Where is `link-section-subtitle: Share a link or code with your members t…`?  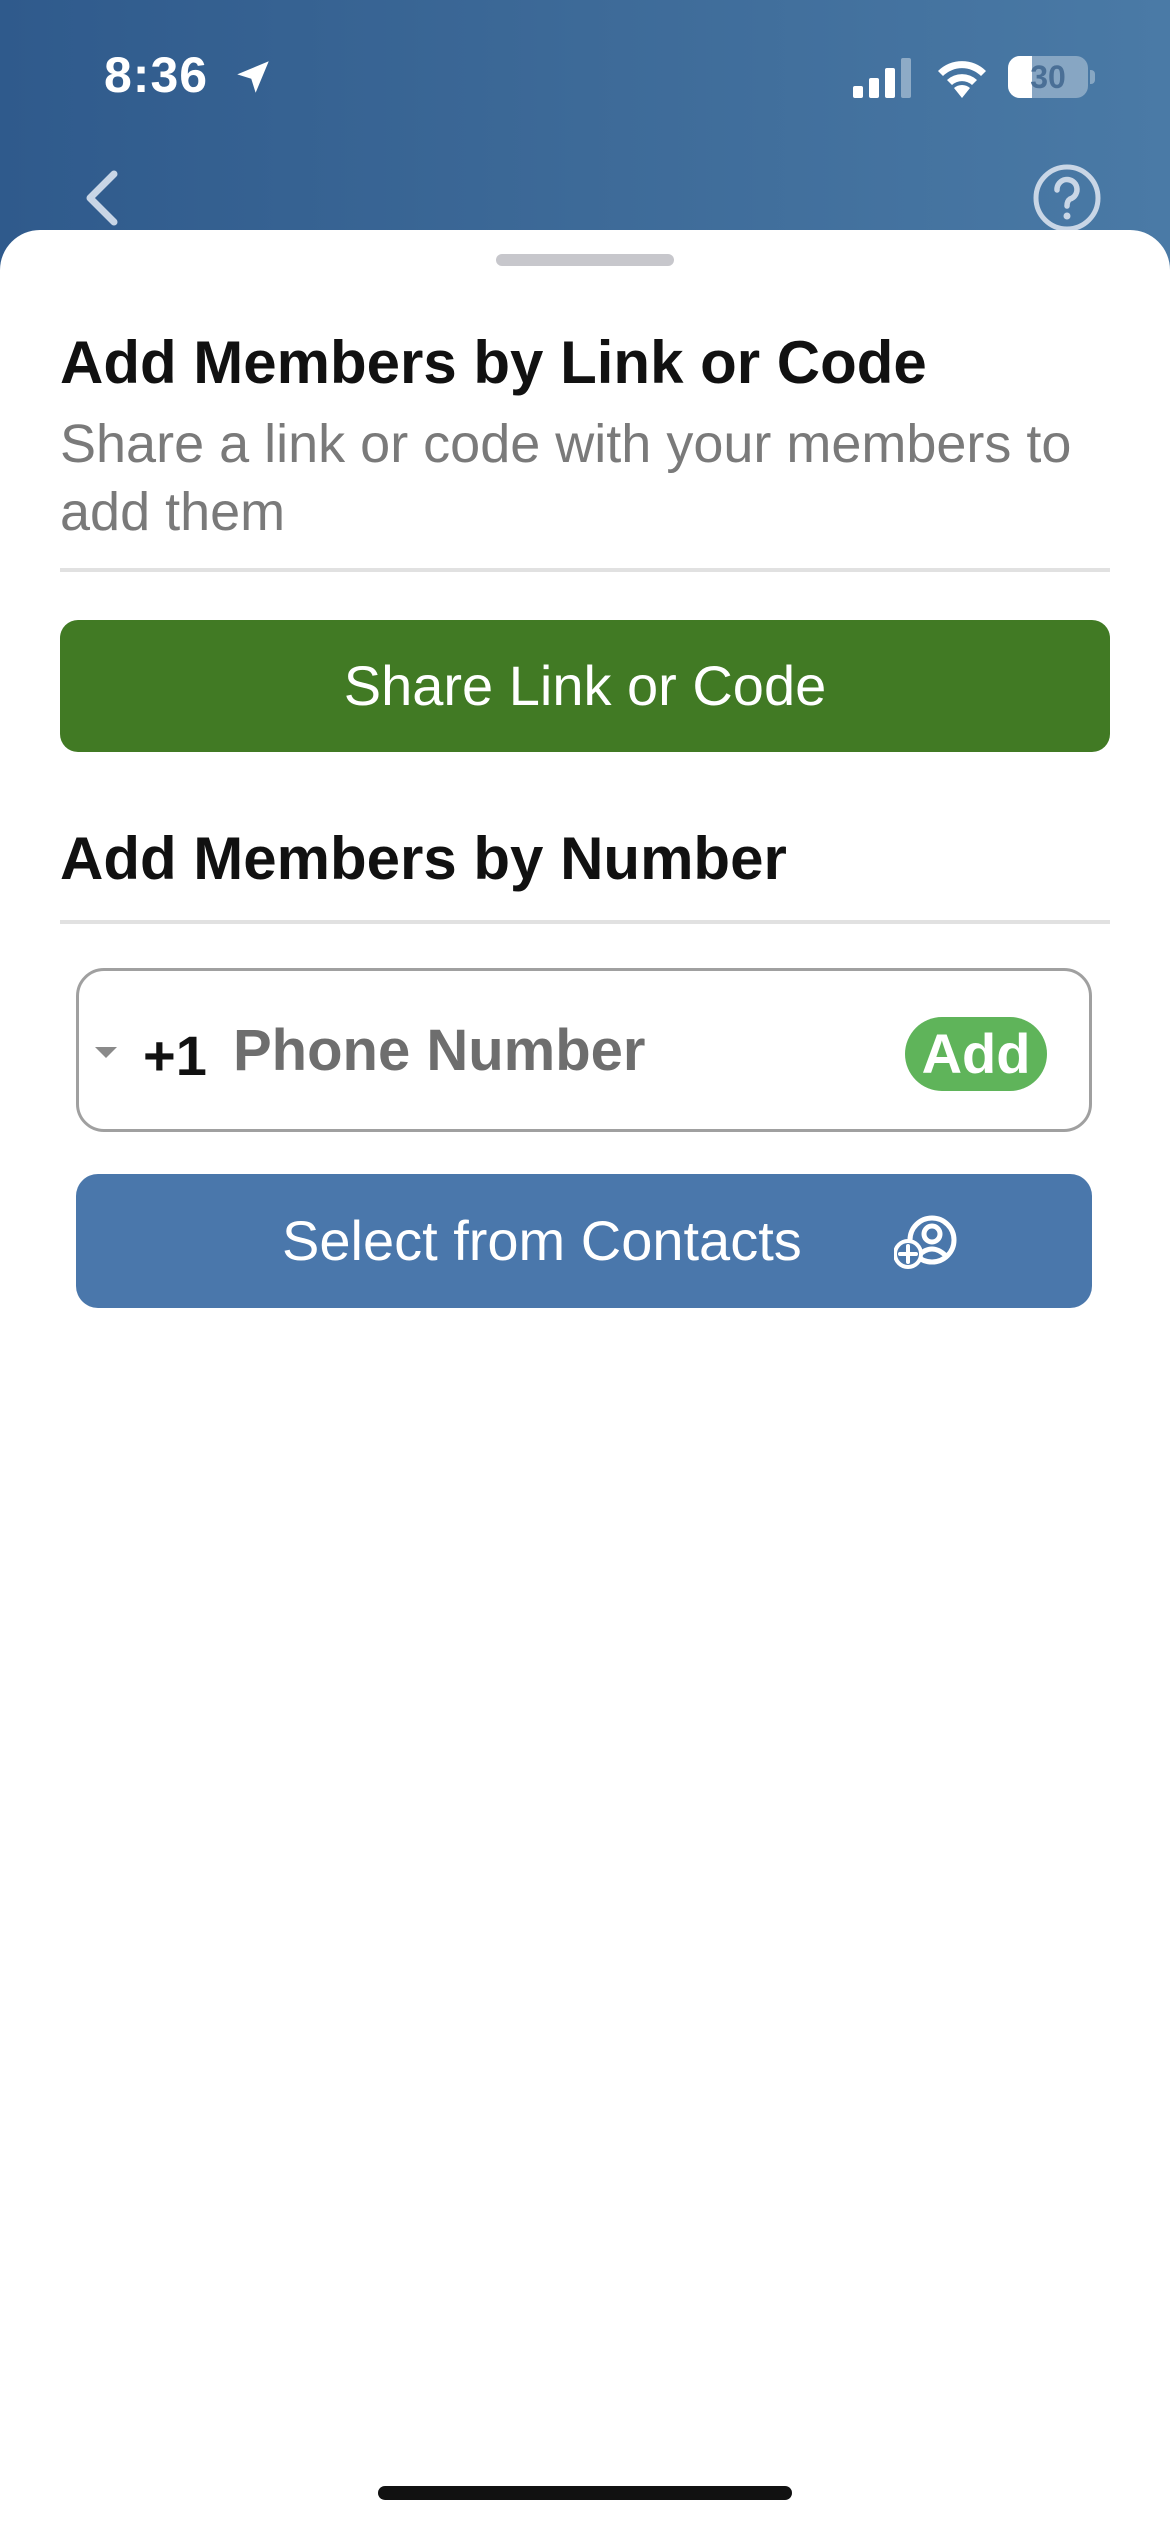
link-section-subtitle: Share a link or code with your members t… is located at coordinates (566, 478).